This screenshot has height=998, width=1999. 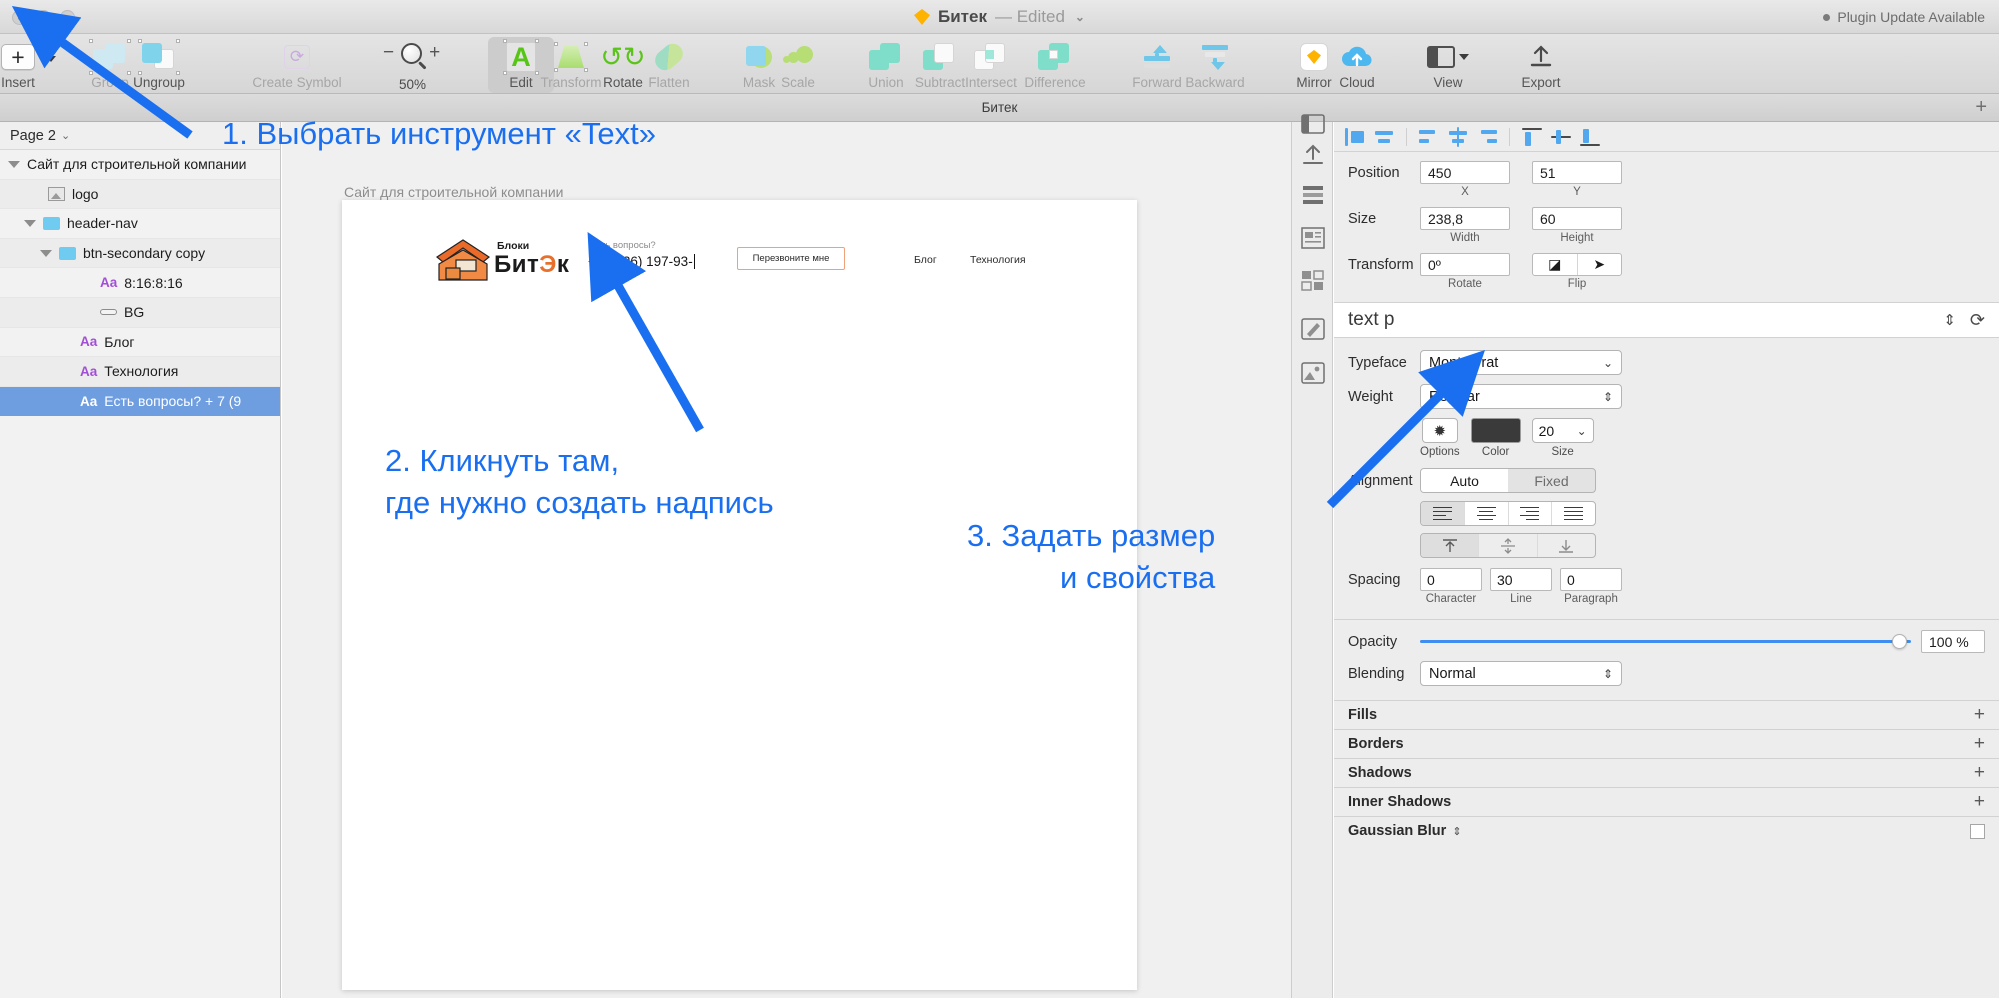 What do you see at coordinates (1442, 513) in the screenshot?
I see `align-text-left-icon` at bounding box center [1442, 513].